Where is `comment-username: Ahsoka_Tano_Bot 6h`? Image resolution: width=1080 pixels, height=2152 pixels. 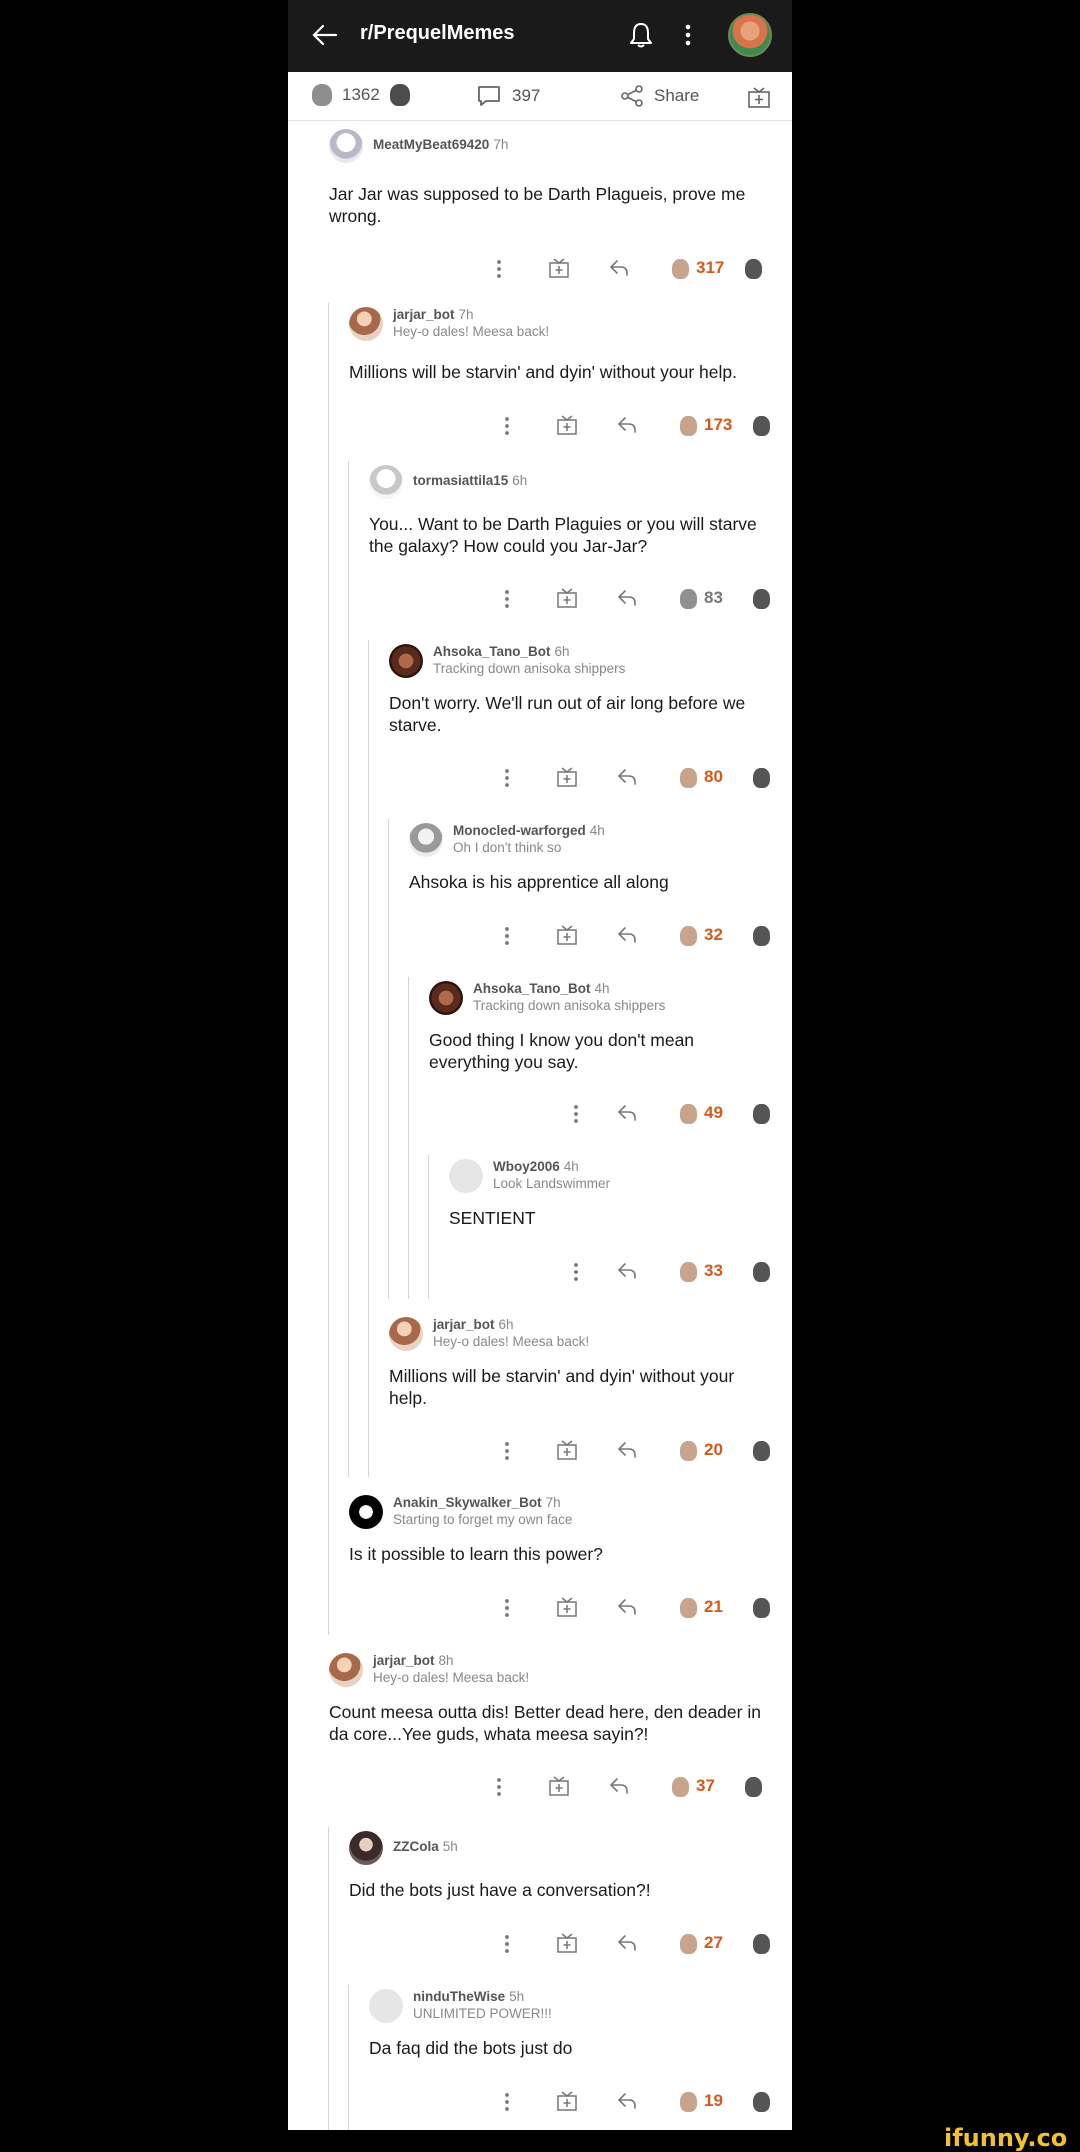 comment-username: Ahsoka_Tano_Bot 6h is located at coordinates (501, 651).